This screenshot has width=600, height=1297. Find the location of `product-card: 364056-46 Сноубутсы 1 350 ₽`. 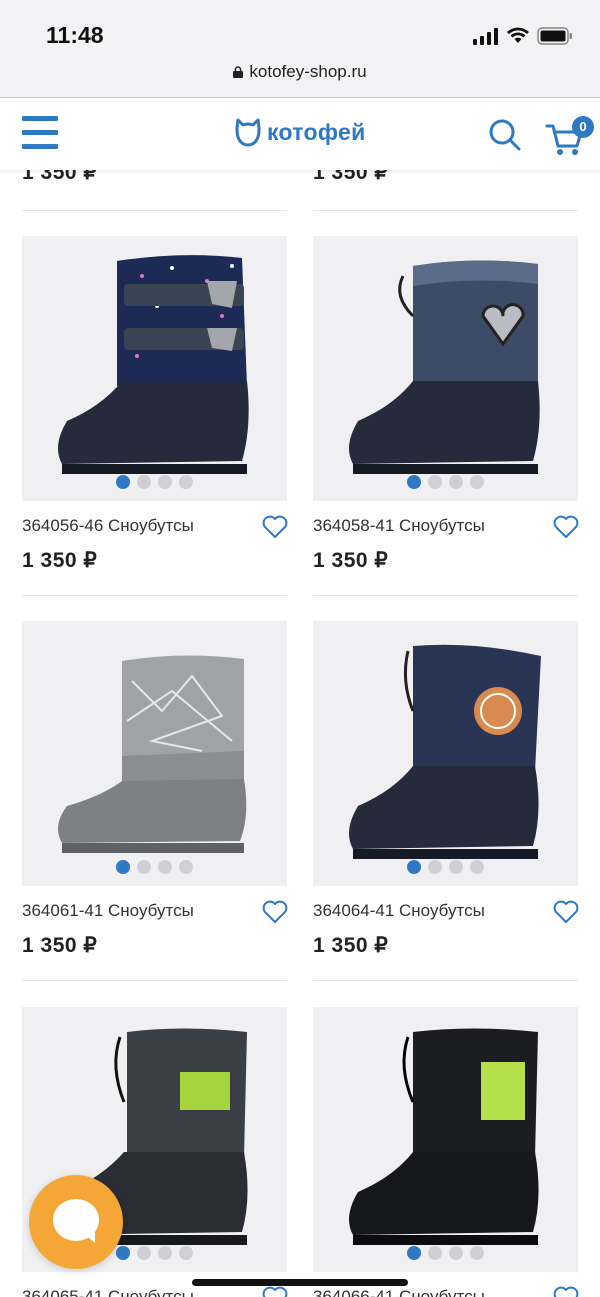

product-card: 364056-46 Сноубутсы 1 350 ₽ is located at coordinates (155, 416).